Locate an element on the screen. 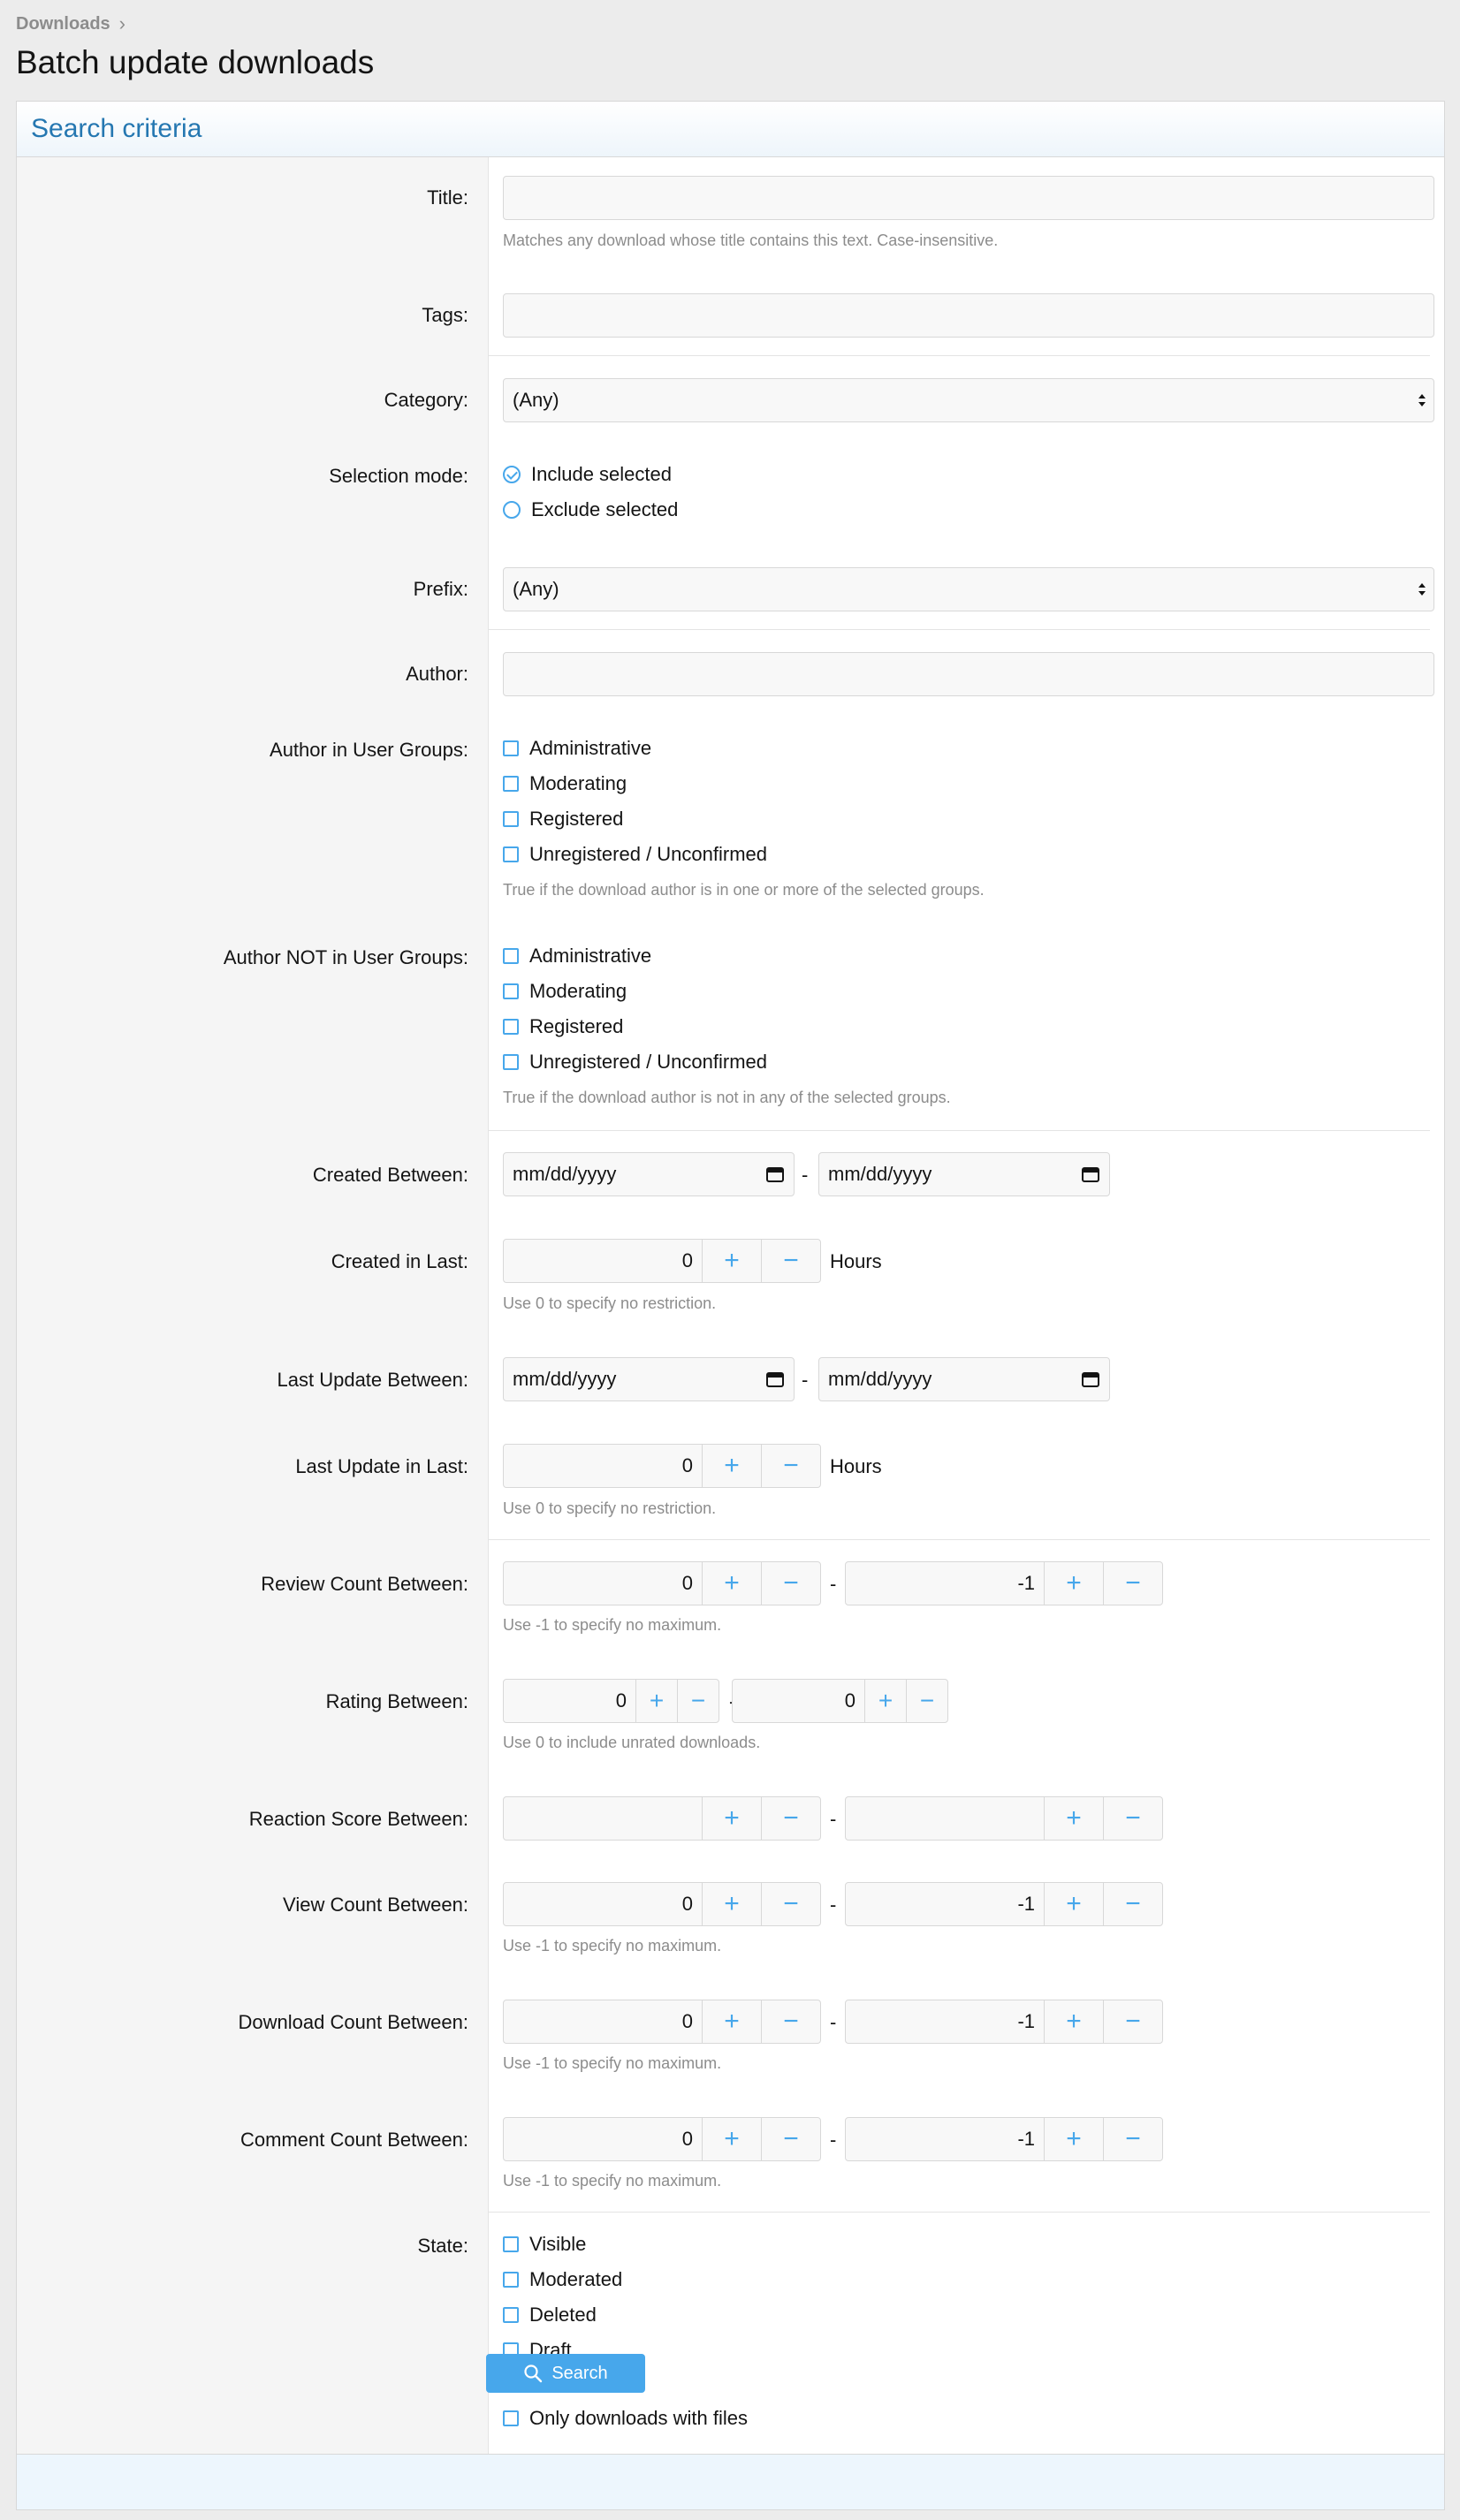 The width and height of the screenshot is (1460, 2520). view-count-max-stepper: -1 + − is located at coordinates (1004, 1904).